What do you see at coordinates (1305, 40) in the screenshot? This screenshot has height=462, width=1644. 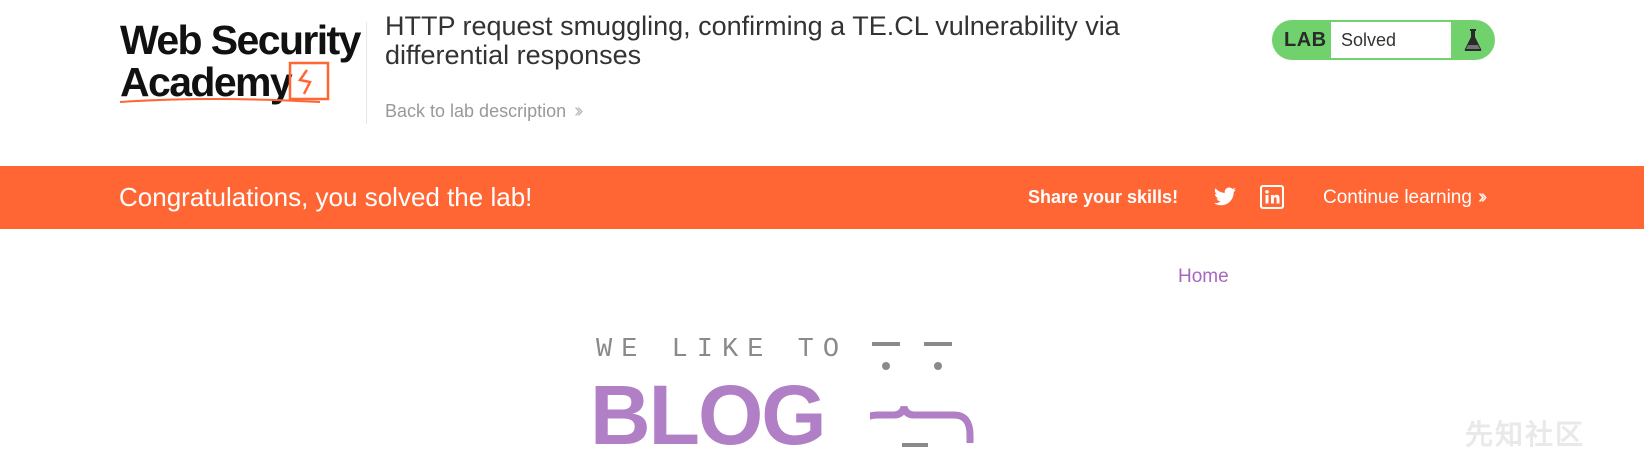 I see `lab-tag: LAB` at bounding box center [1305, 40].